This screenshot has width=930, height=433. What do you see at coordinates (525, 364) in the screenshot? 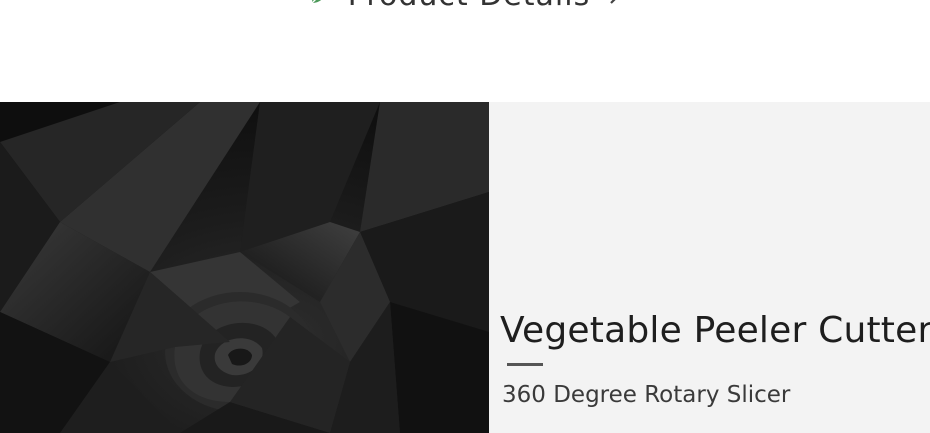
I see `title-divider` at bounding box center [525, 364].